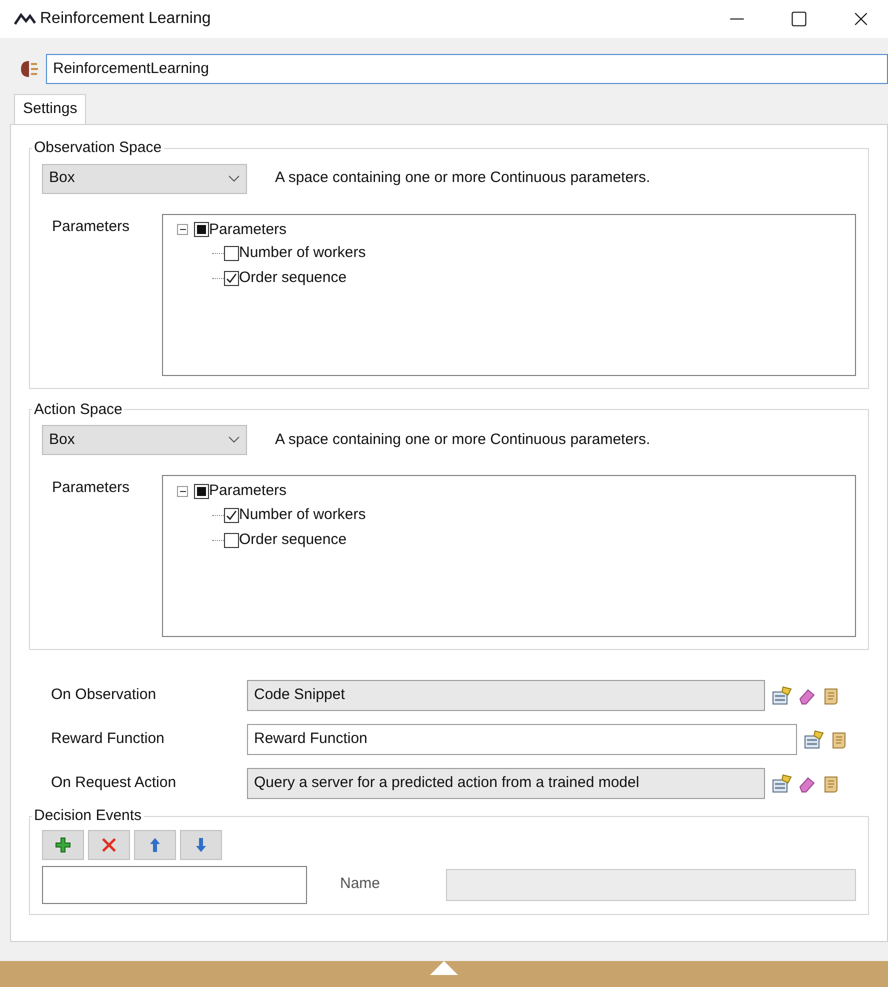  Describe the element at coordinates (50, 109) in the screenshot. I see `tab: Settings` at that location.